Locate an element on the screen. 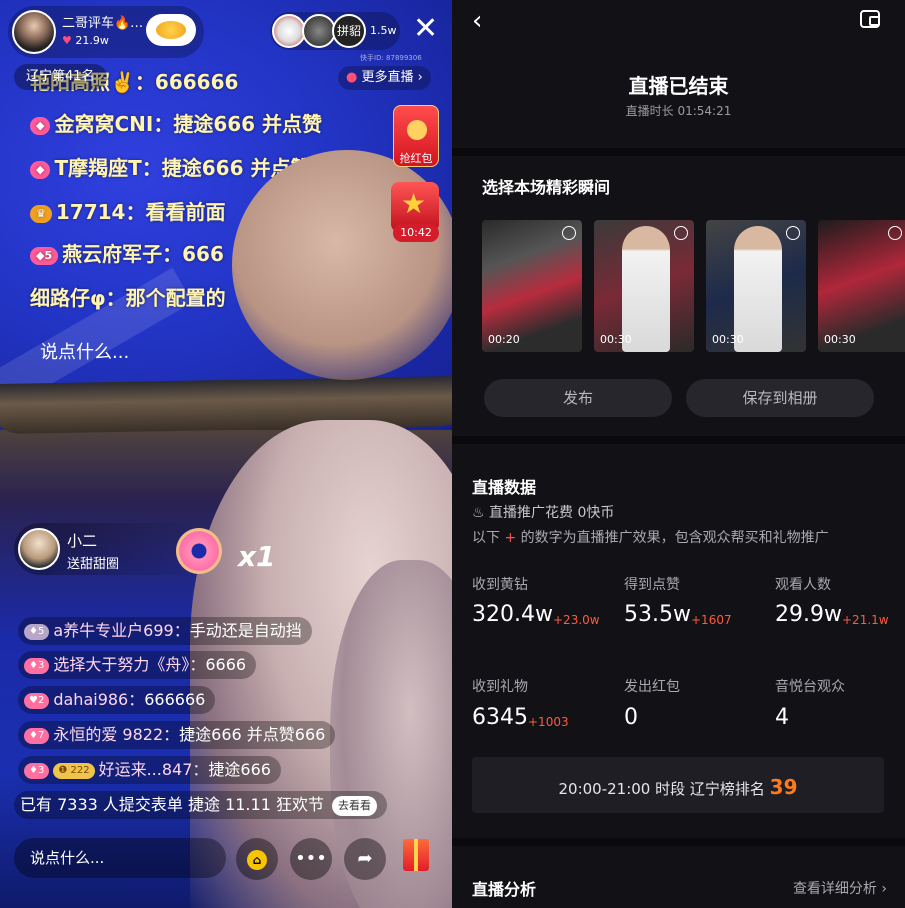 This screenshot has height=908, width=905. star-icon: ★ is located at coordinates (414, 203).